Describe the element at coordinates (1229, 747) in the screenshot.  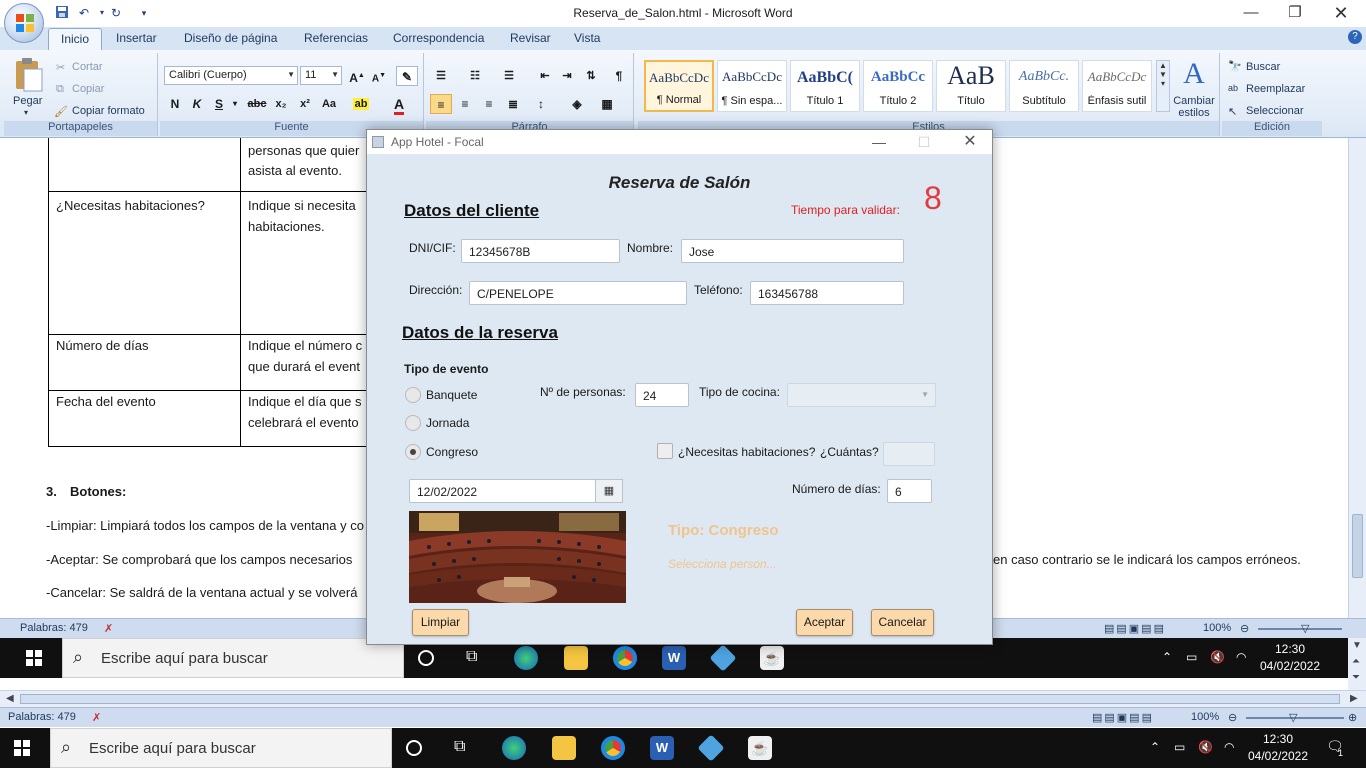
I see `wifi-icon: ◠` at that location.